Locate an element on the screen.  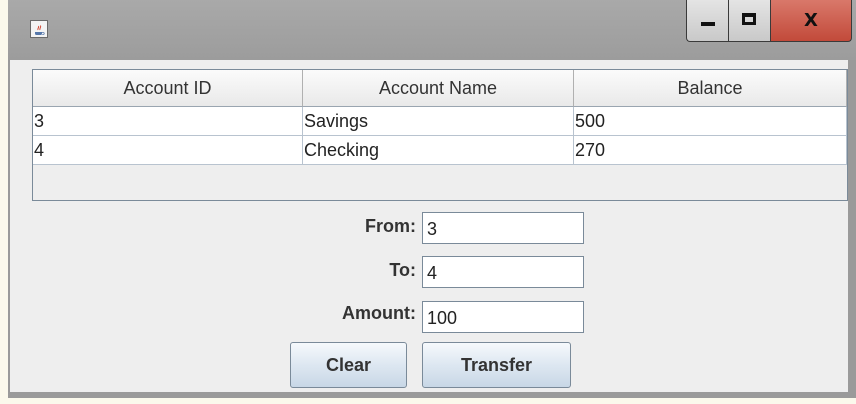
to-input is located at coordinates (503, 272).